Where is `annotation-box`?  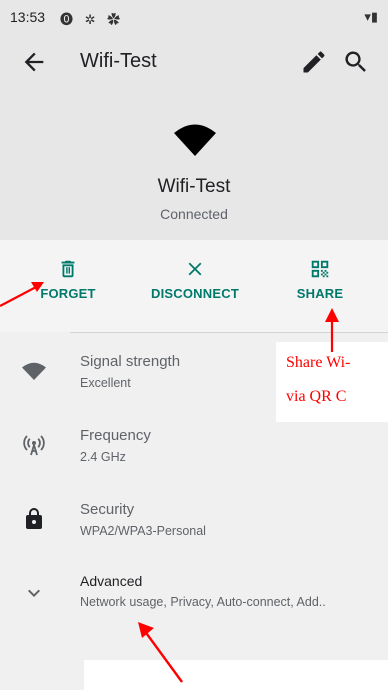
annotation-box is located at coordinates (236, 675).